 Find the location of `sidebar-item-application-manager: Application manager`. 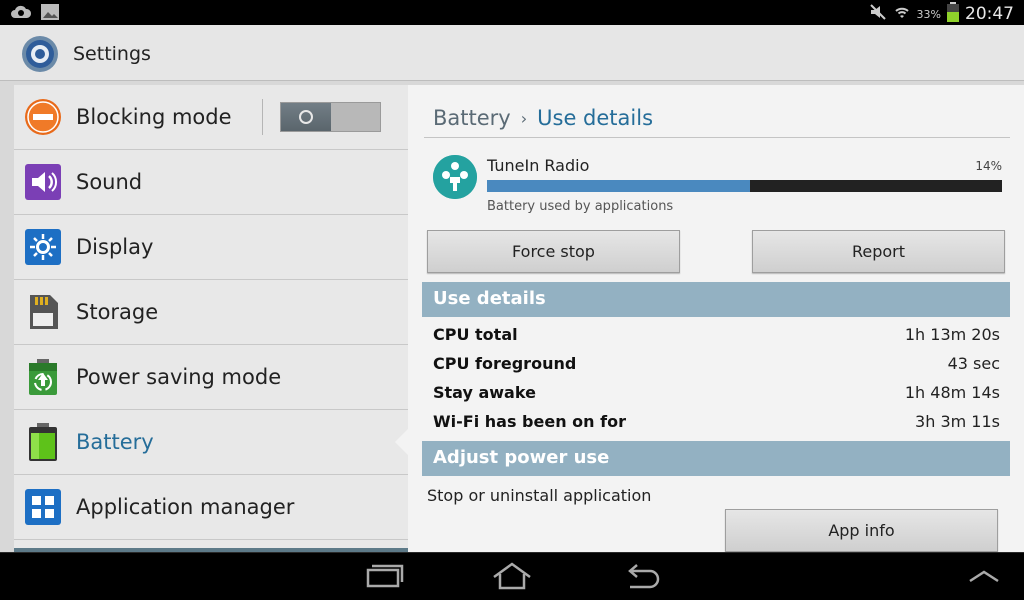

sidebar-item-application-manager: Application manager is located at coordinates (211, 507).